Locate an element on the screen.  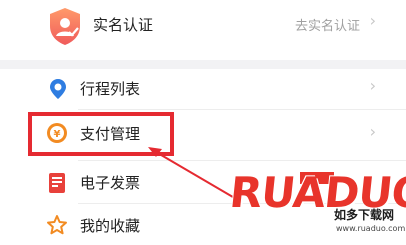
watermark-subtitle: 如多下载网 is located at coordinates (364, 215).